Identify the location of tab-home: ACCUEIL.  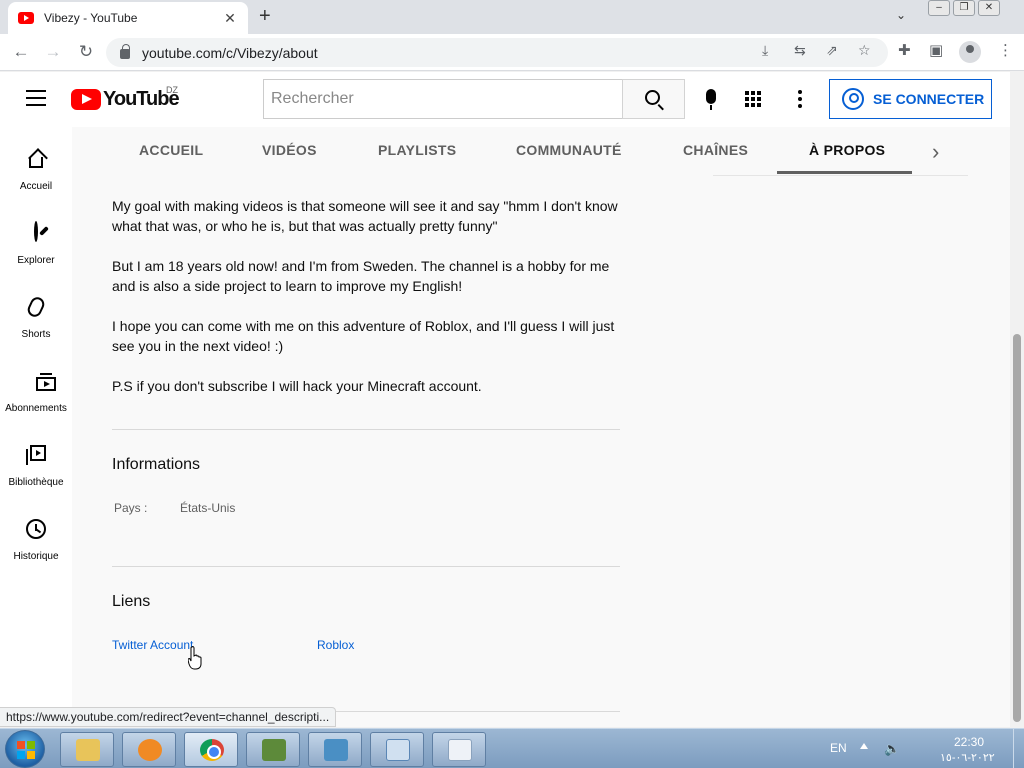
(171, 150).